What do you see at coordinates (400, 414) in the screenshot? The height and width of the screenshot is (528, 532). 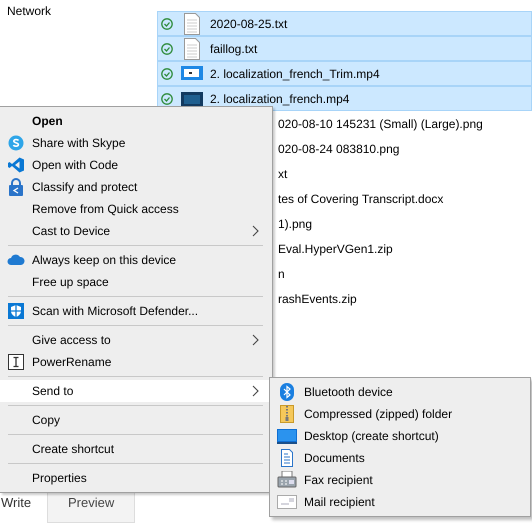 I see `menu-item: Compressed (zipped) folder` at bounding box center [400, 414].